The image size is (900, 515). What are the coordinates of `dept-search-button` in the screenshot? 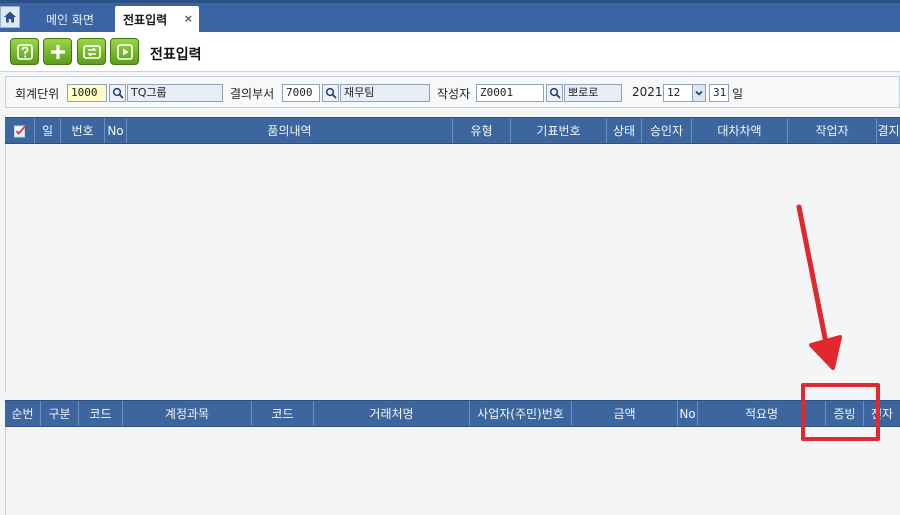 It's located at (330, 93).